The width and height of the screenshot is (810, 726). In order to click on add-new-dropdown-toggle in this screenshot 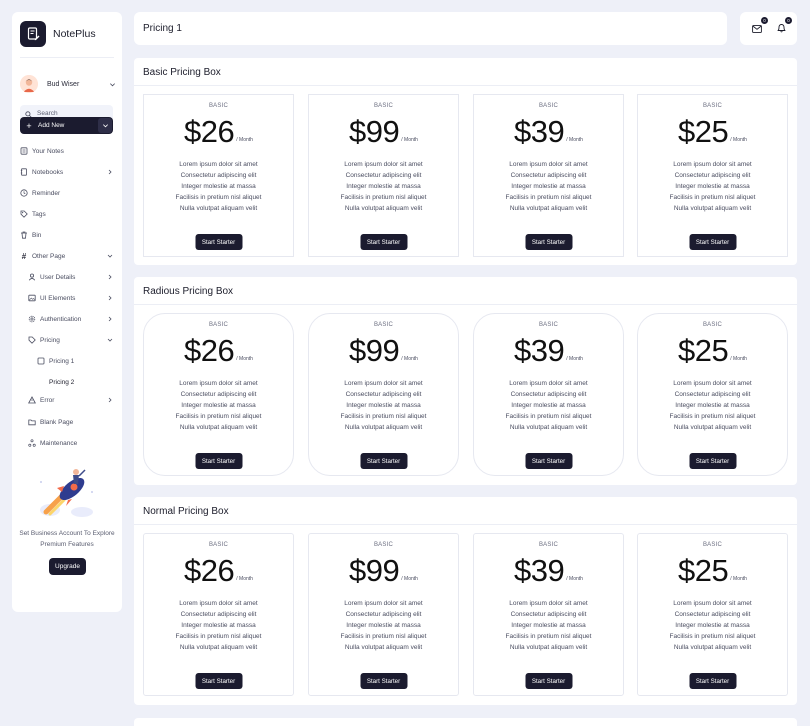, I will do `click(105, 125)`.